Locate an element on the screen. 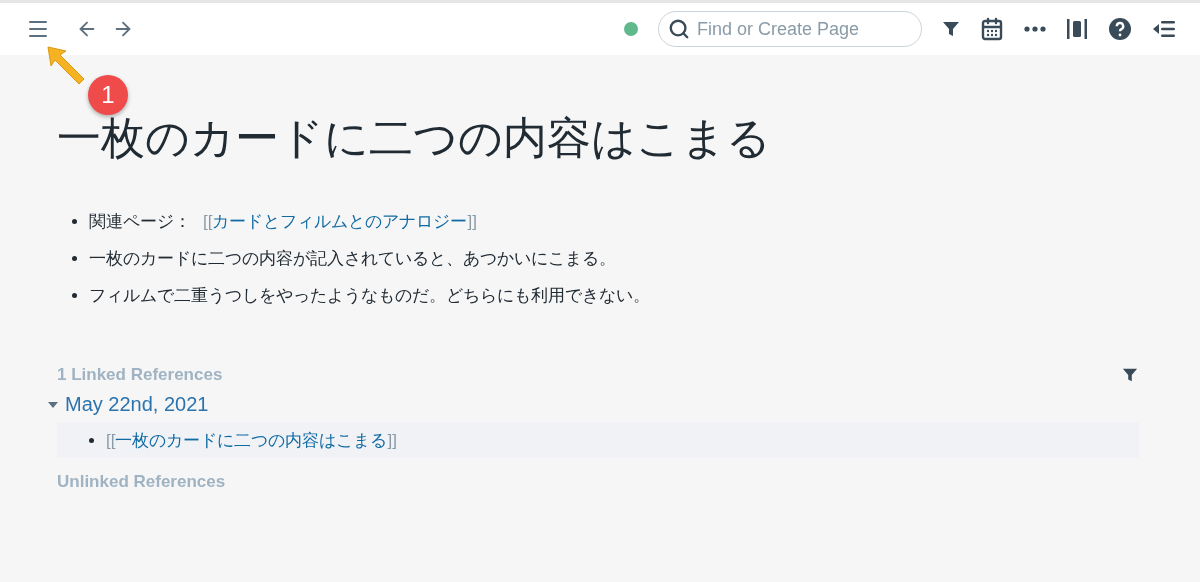  page-title: 一枚のカードに二つの内容はこまる is located at coordinates (414, 138).